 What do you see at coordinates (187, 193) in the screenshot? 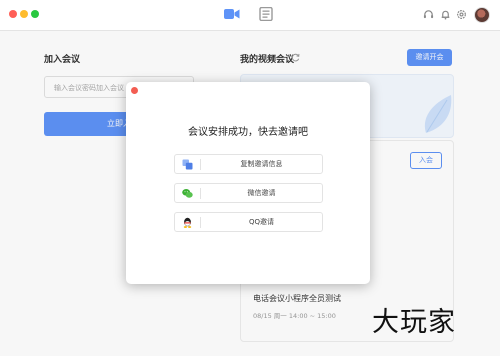
I see `wechat-icon` at bounding box center [187, 193].